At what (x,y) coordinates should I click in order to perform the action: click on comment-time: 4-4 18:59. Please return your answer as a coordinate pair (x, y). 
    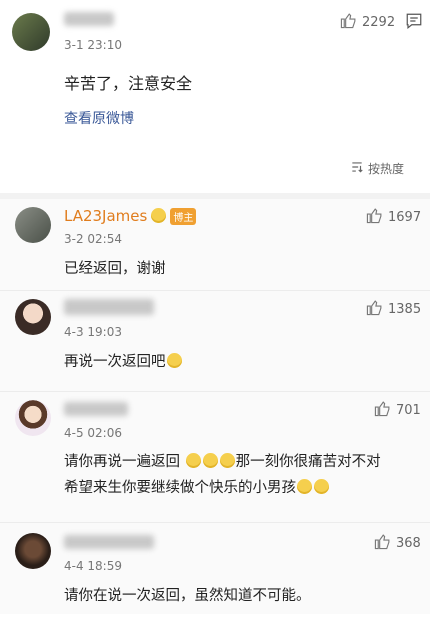
    Looking at the image, I should click on (93, 566).